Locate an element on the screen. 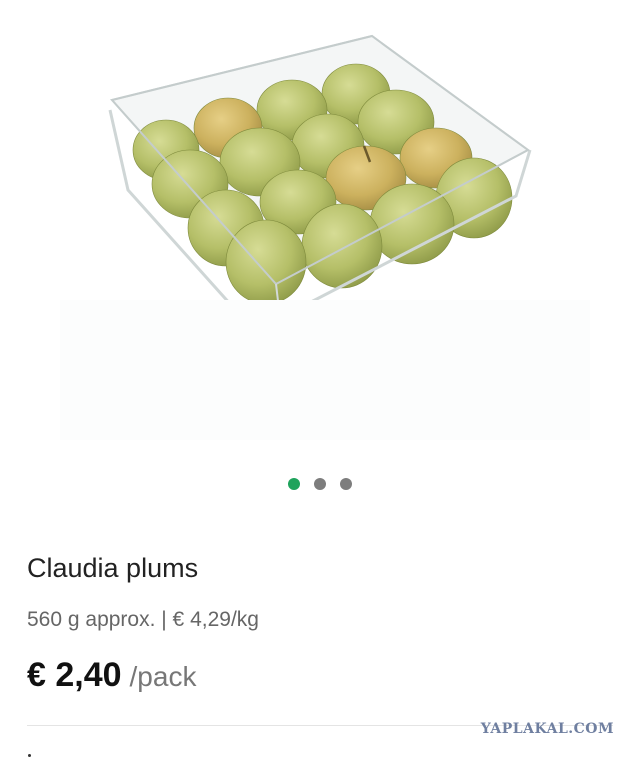  price-unit: /pack is located at coordinates (163, 676).